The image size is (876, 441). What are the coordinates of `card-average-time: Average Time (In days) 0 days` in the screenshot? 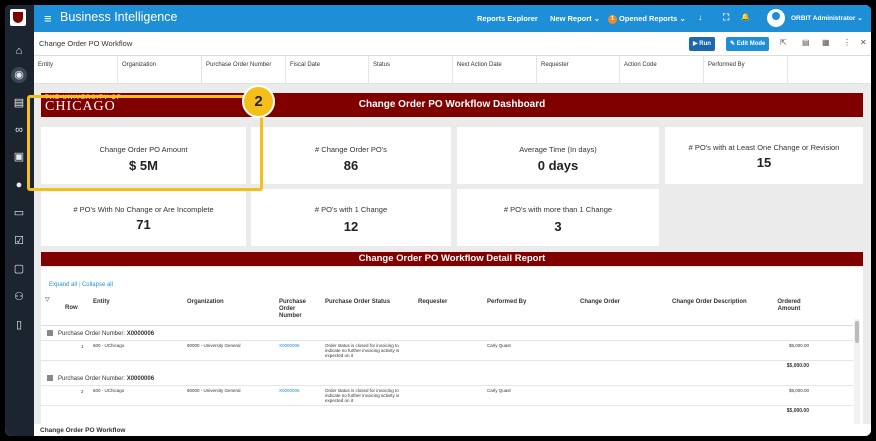 It's located at (558, 155).